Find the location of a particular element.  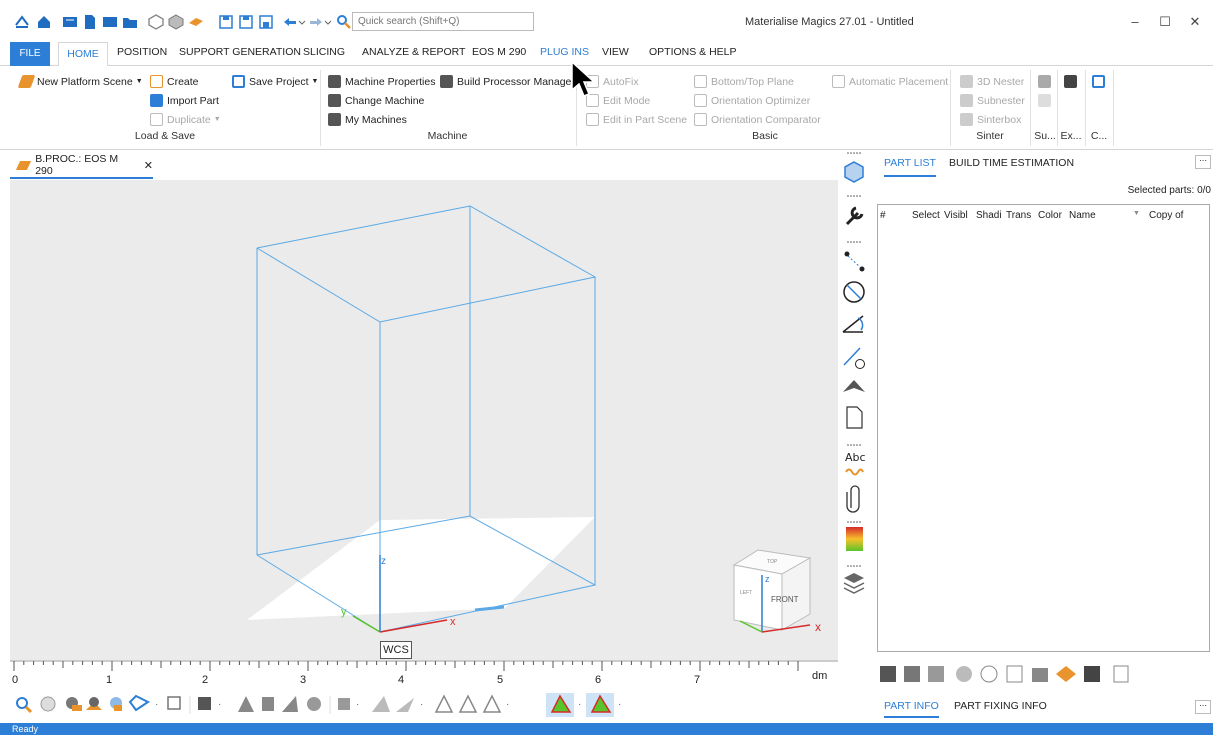

save-icon is located at coordinates (226, 22).